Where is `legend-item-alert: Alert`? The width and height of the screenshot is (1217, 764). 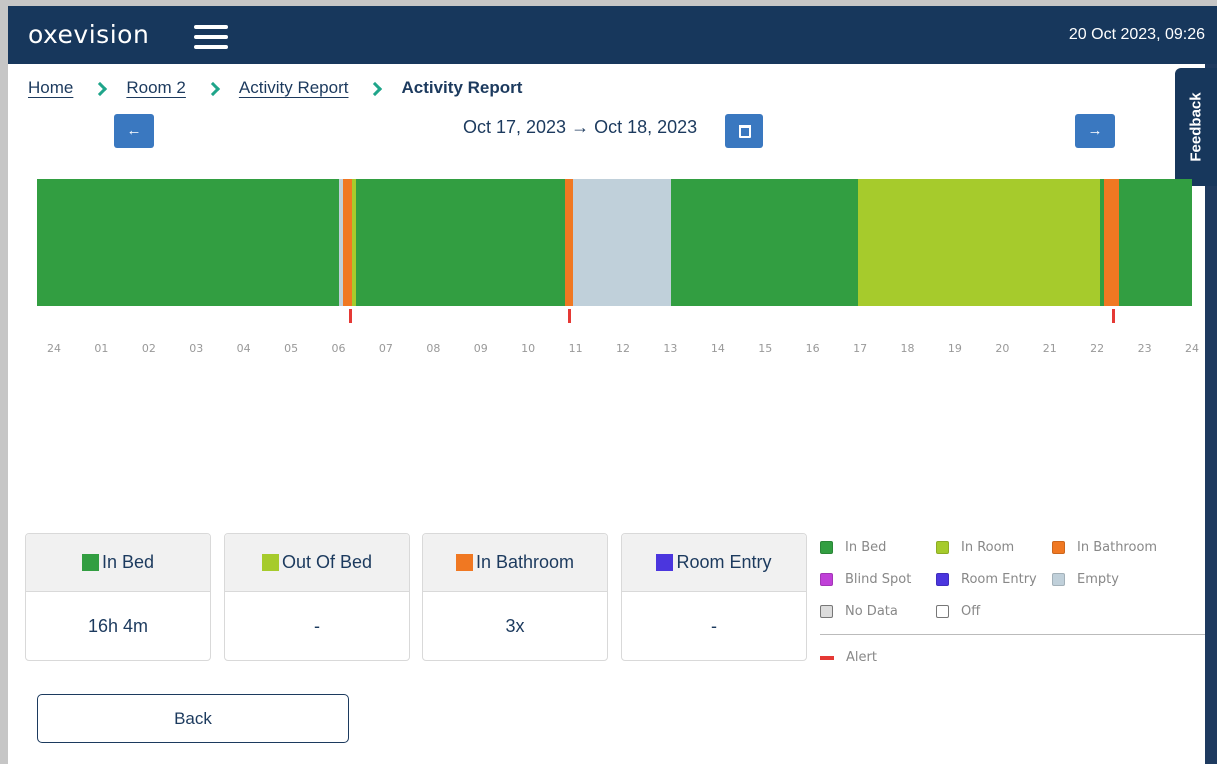
legend-item-alert: Alert is located at coordinates (848, 657).